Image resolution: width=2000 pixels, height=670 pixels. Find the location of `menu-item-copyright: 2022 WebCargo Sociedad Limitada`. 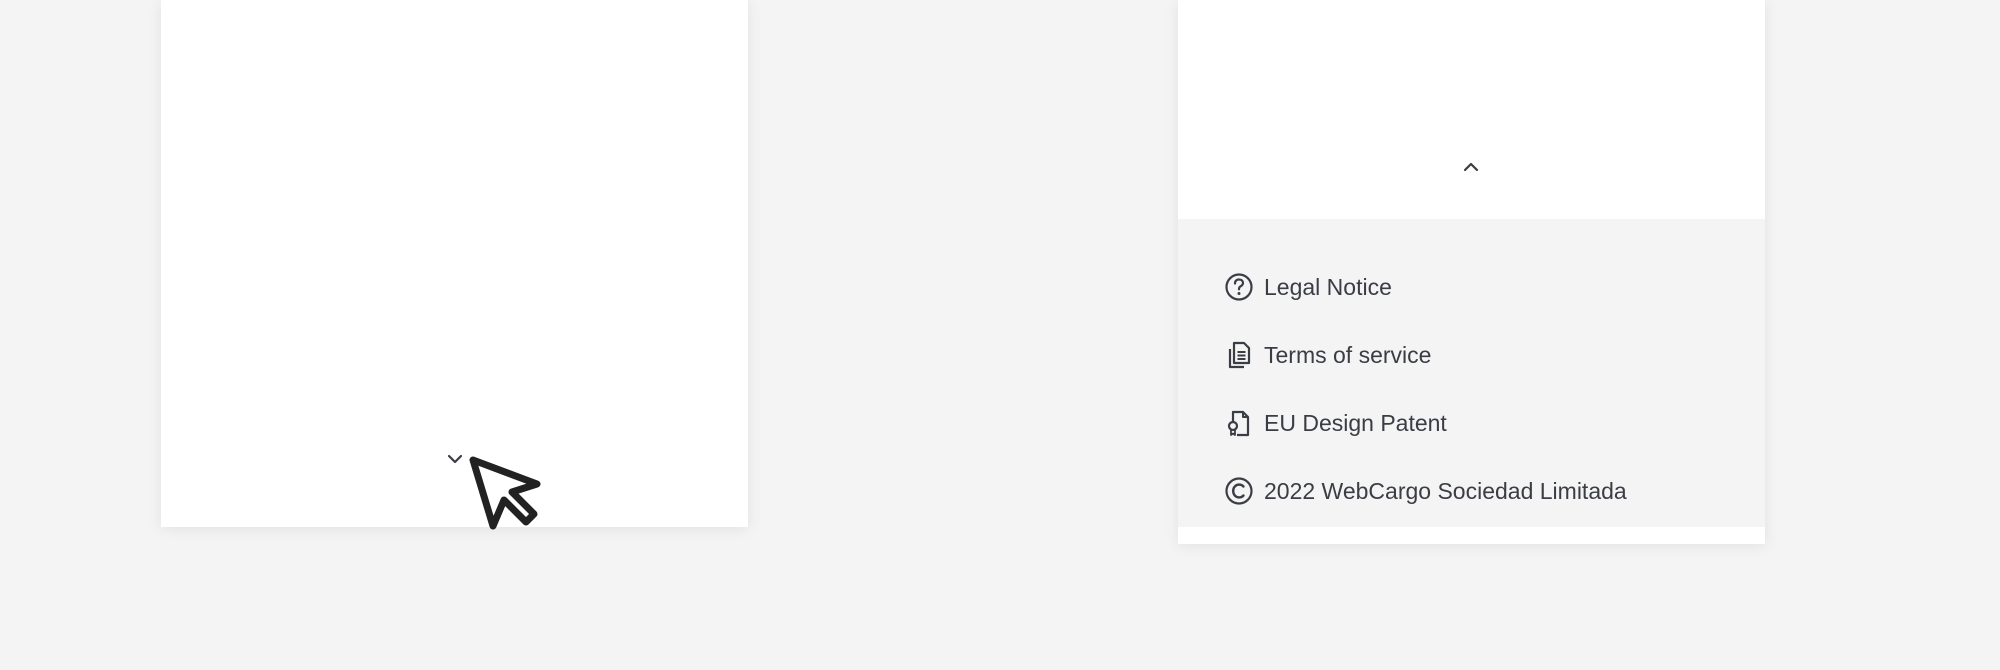

menu-item-copyright: 2022 WebCargo Sociedad Limitada is located at coordinates (1471, 491).